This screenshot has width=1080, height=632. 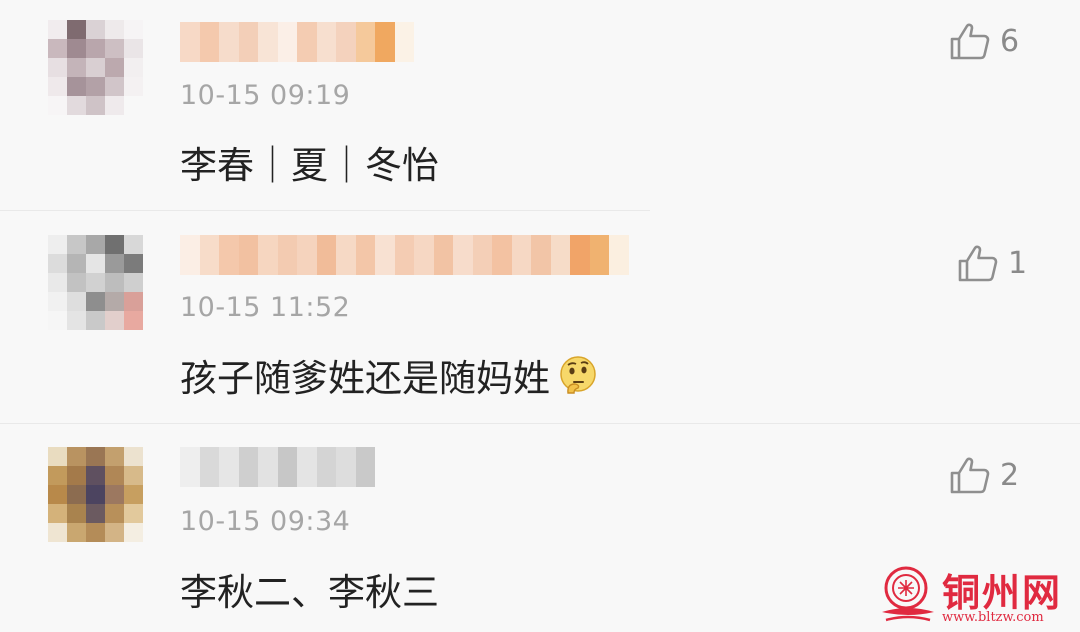 What do you see at coordinates (265, 307) in the screenshot?
I see `comment-timestamp: 10-15 11:52` at bounding box center [265, 307].